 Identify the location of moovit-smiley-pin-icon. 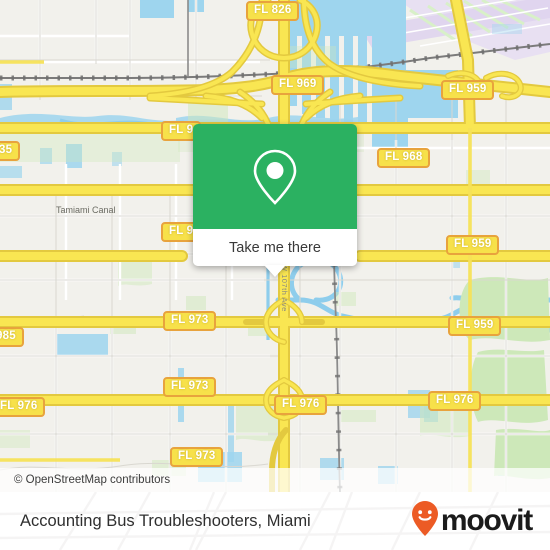
(425, 521).